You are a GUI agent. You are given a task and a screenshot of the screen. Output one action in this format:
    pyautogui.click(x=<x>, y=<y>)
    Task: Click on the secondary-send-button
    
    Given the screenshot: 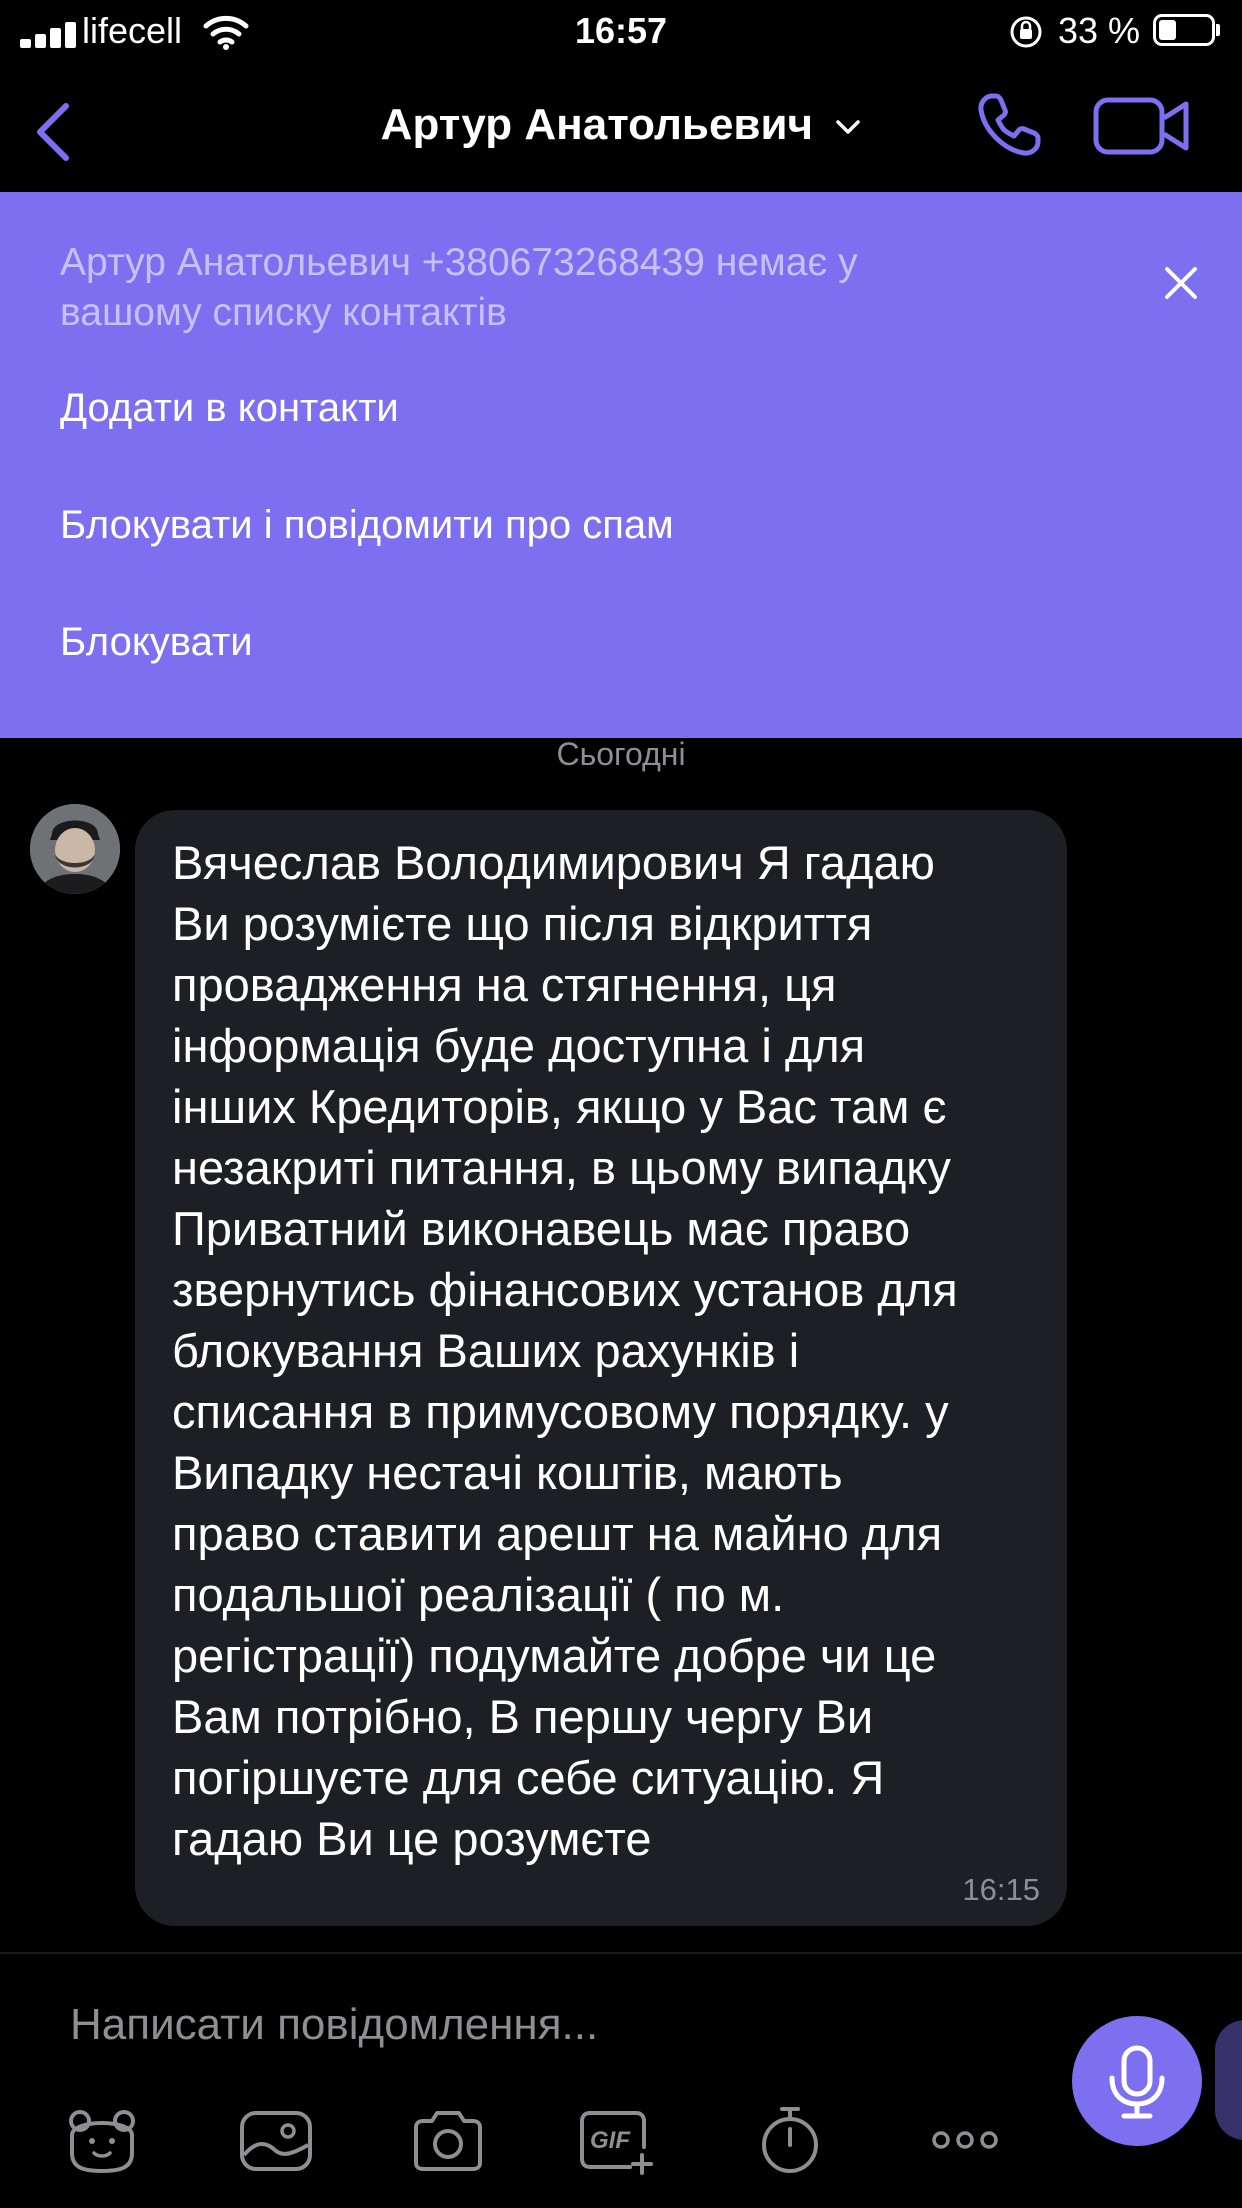 What is the action you would take?
    pyautogui.click(x=1228, y=2080)
    